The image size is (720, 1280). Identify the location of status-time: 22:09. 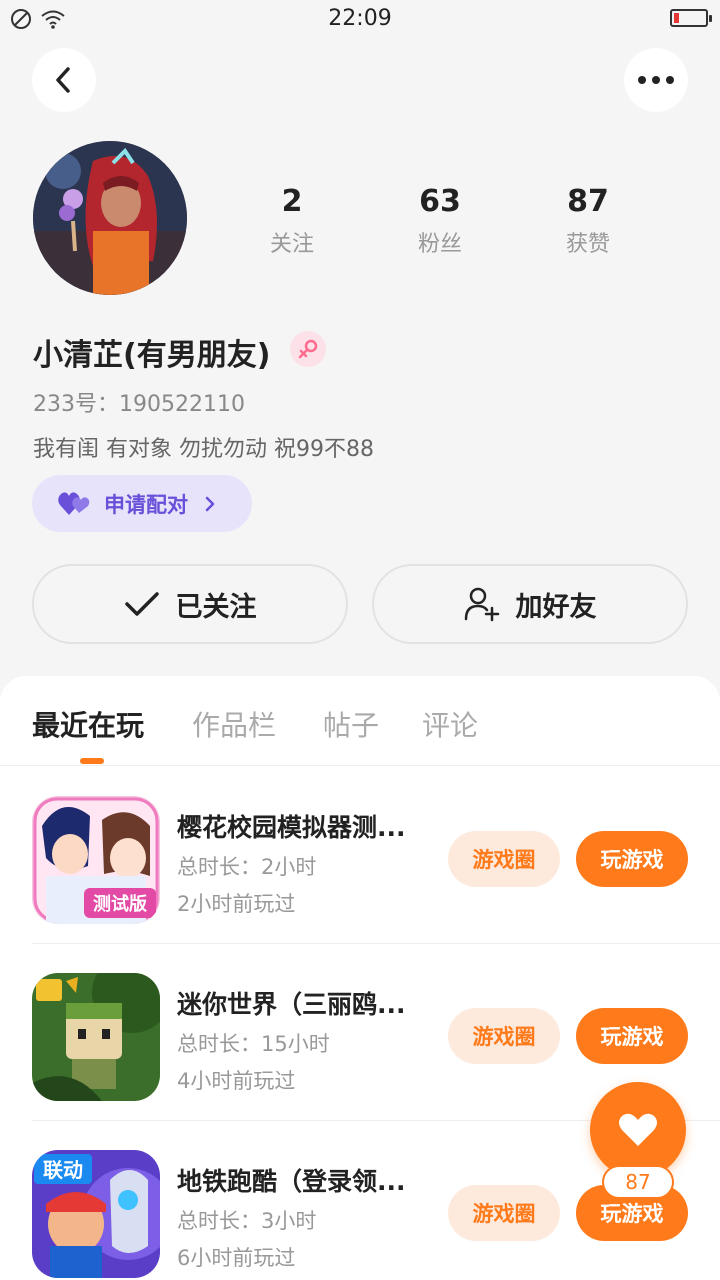
(360, 18).